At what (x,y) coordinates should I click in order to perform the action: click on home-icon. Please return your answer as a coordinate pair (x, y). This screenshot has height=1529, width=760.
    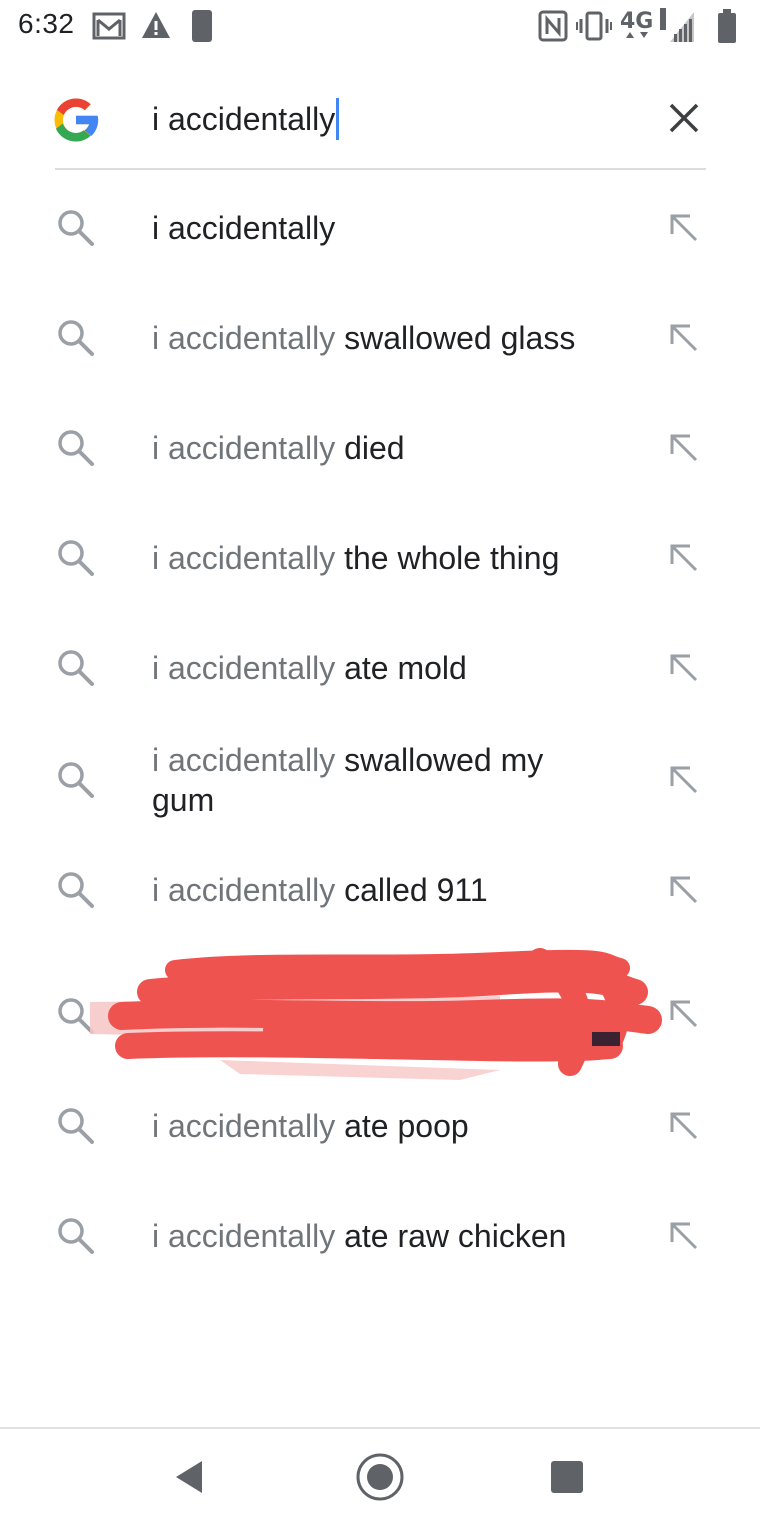
    Looking at the image, I should click on (380, 1479).